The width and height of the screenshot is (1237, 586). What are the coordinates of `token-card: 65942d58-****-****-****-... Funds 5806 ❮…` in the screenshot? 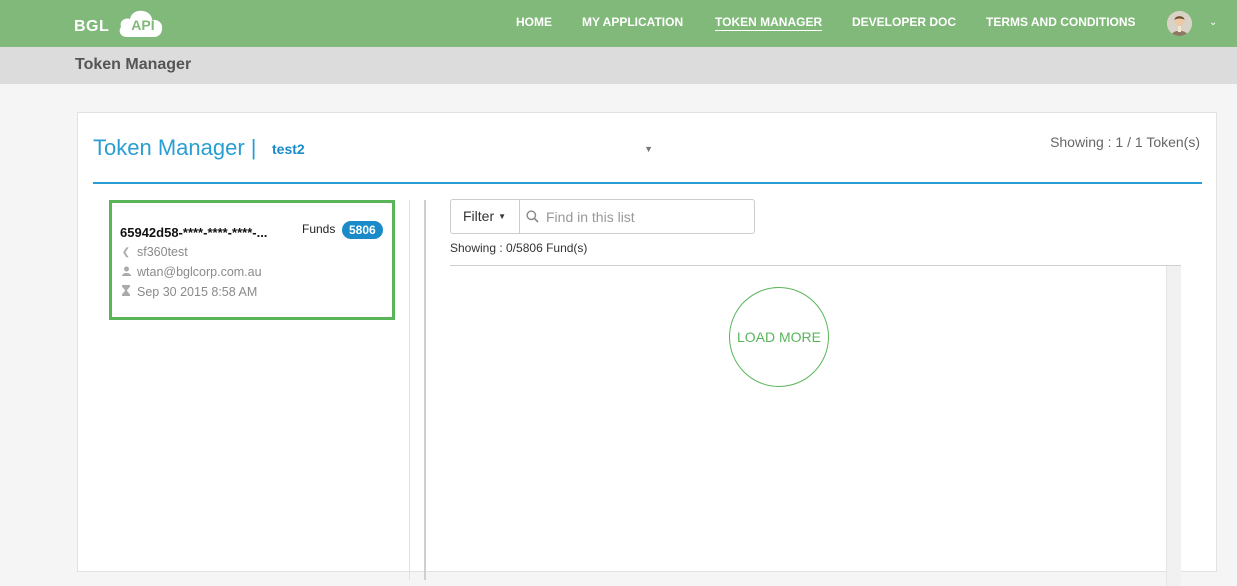 It's located at (252, 260).